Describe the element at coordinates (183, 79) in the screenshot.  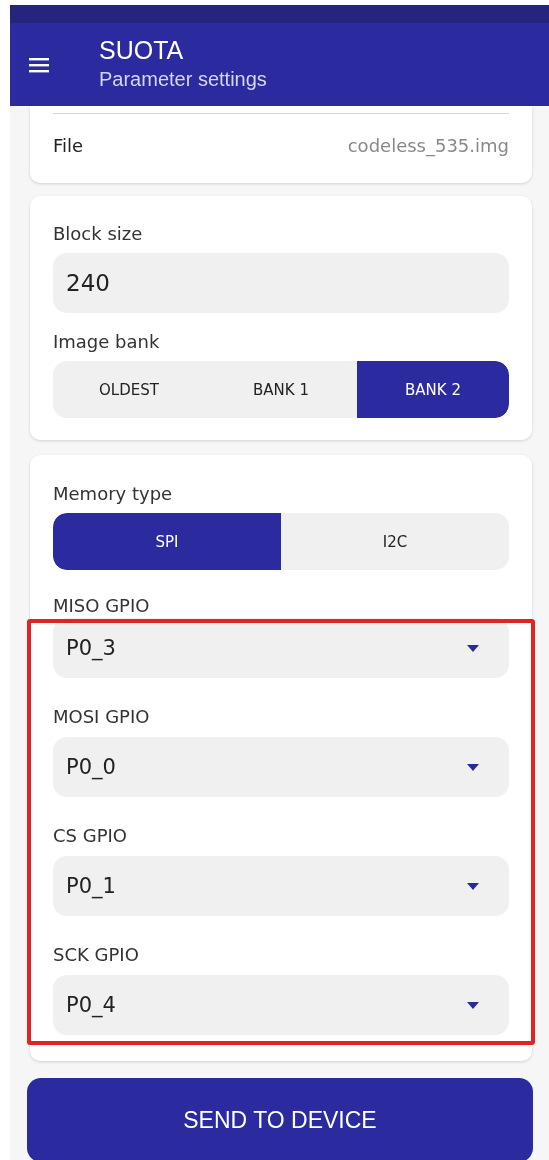
I see `app-subtitle: Parameter settings` at that location.